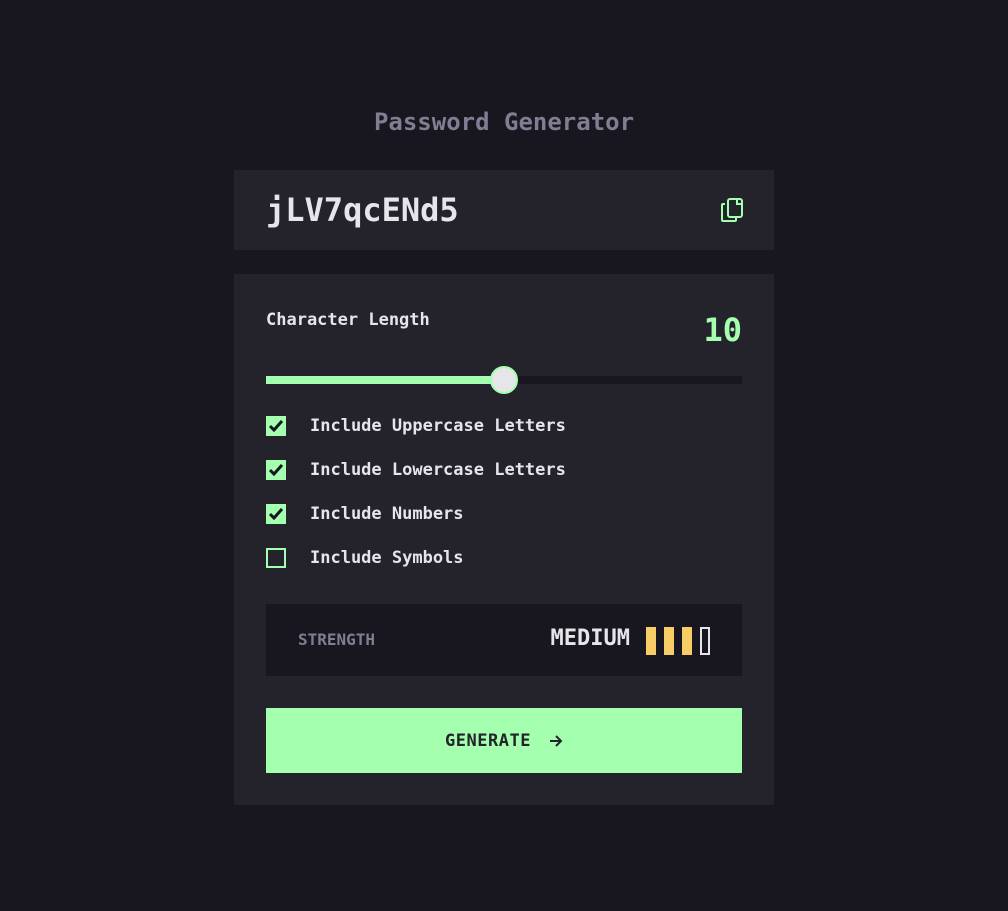 The height and width of the screenshot is (911, 1008). I want to click on option-label: Include Numbers, so click(387, 514).